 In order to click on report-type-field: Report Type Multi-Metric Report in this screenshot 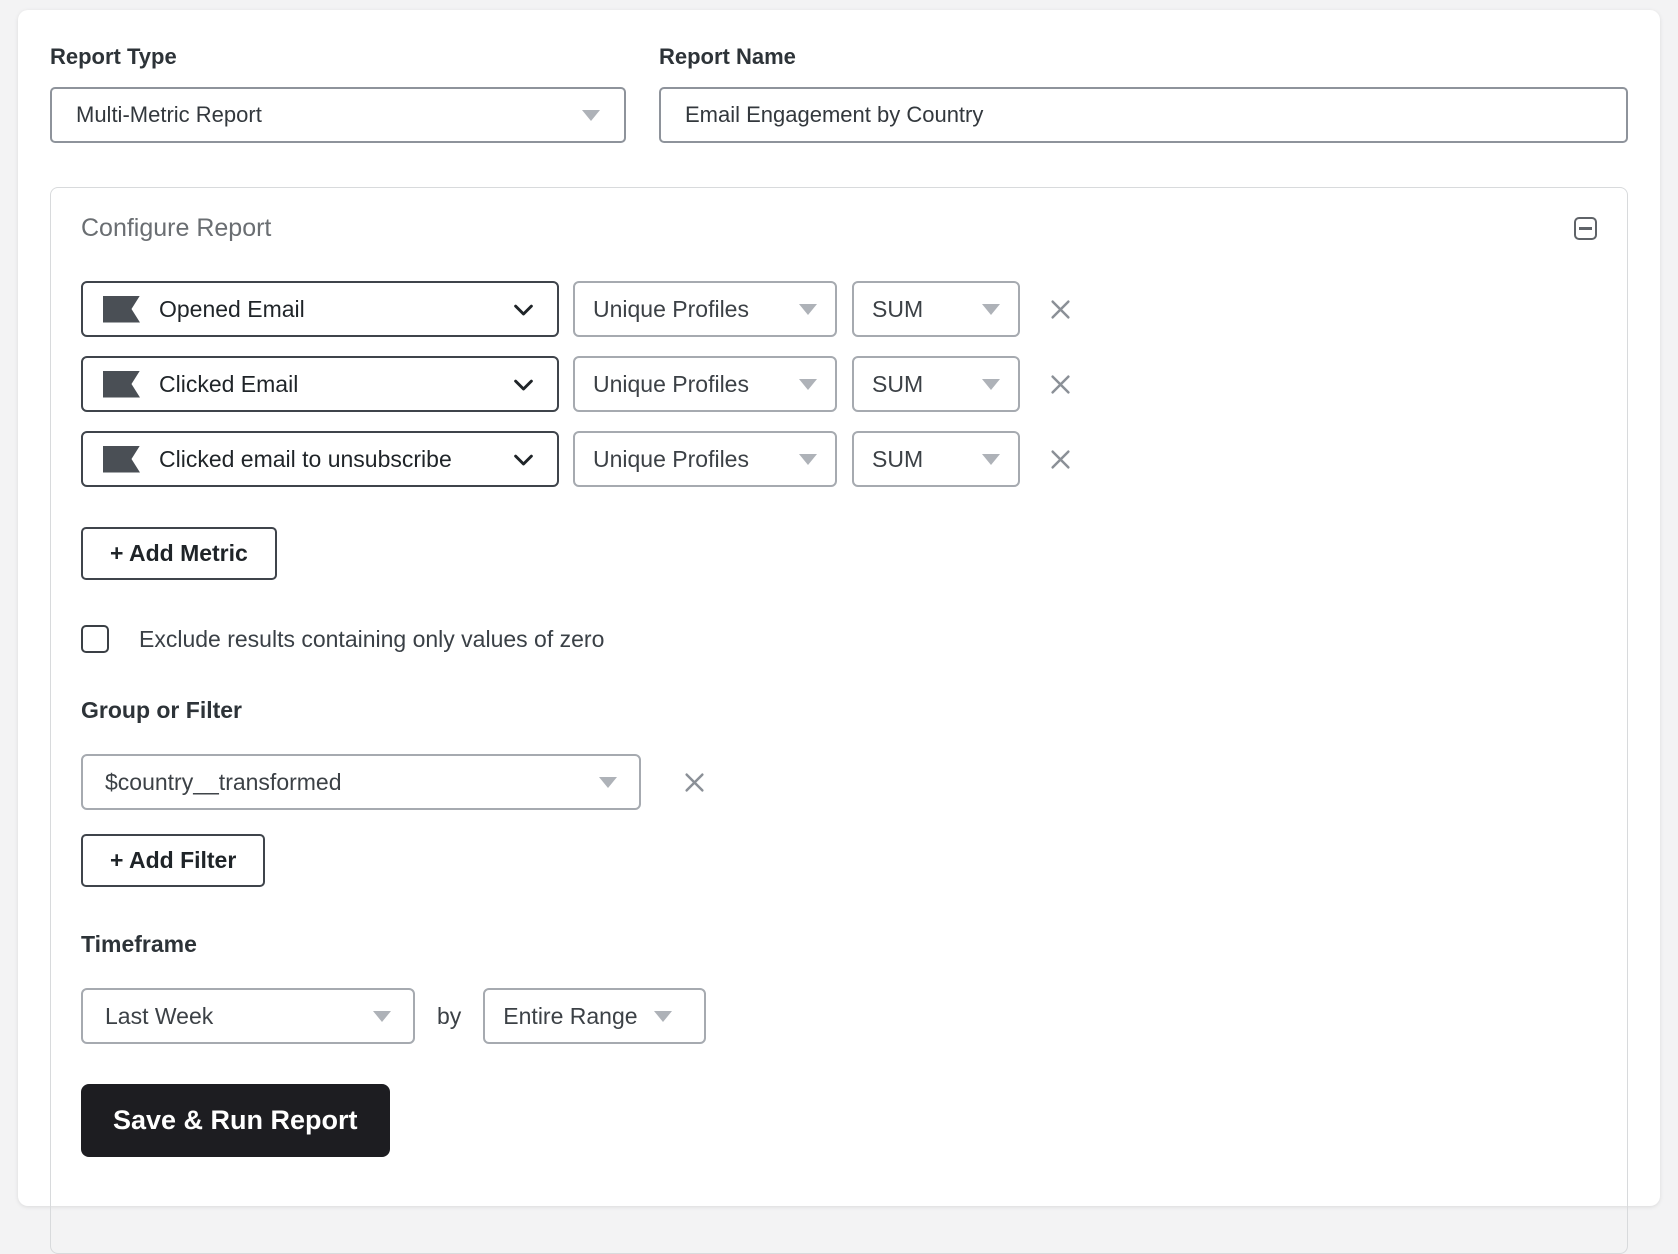, I will do `click(338, 93)`.